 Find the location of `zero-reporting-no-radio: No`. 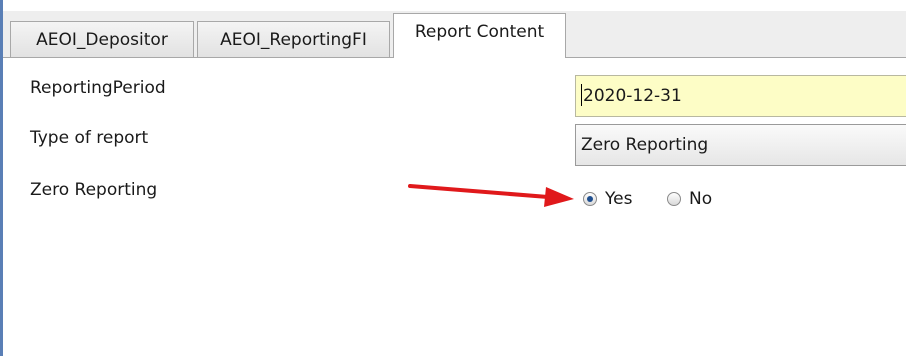

zero-reporting-no-radio: No is located at coordinates (689, 199).